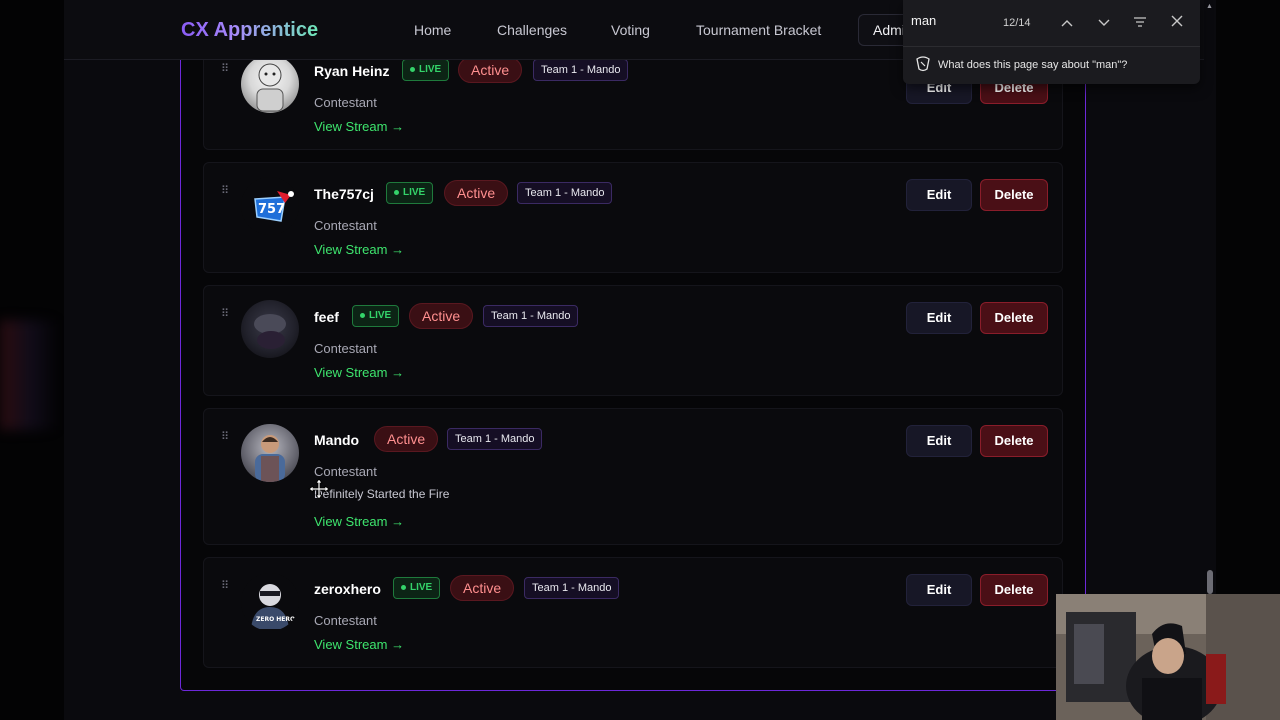 Image resolution: width=1280 pixels, height=720 pixels. I want to click on find-match-count: 12/14, so click(1017, 23).